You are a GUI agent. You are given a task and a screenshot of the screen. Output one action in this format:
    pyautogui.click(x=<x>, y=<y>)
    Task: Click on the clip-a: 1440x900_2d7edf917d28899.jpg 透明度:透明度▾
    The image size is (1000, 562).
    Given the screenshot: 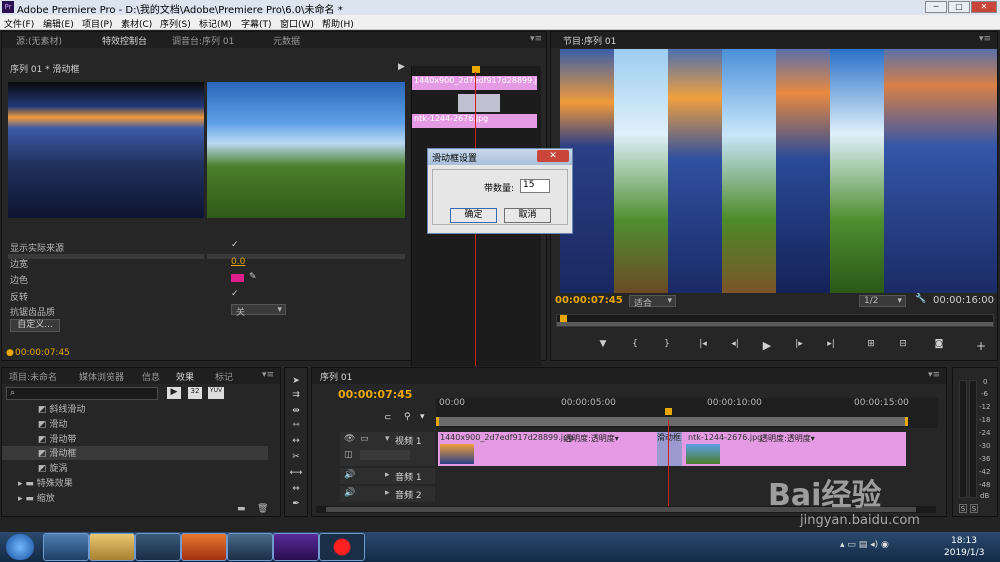 What is the action you would take?
    pyautogui.click(x=549, y=449)
    